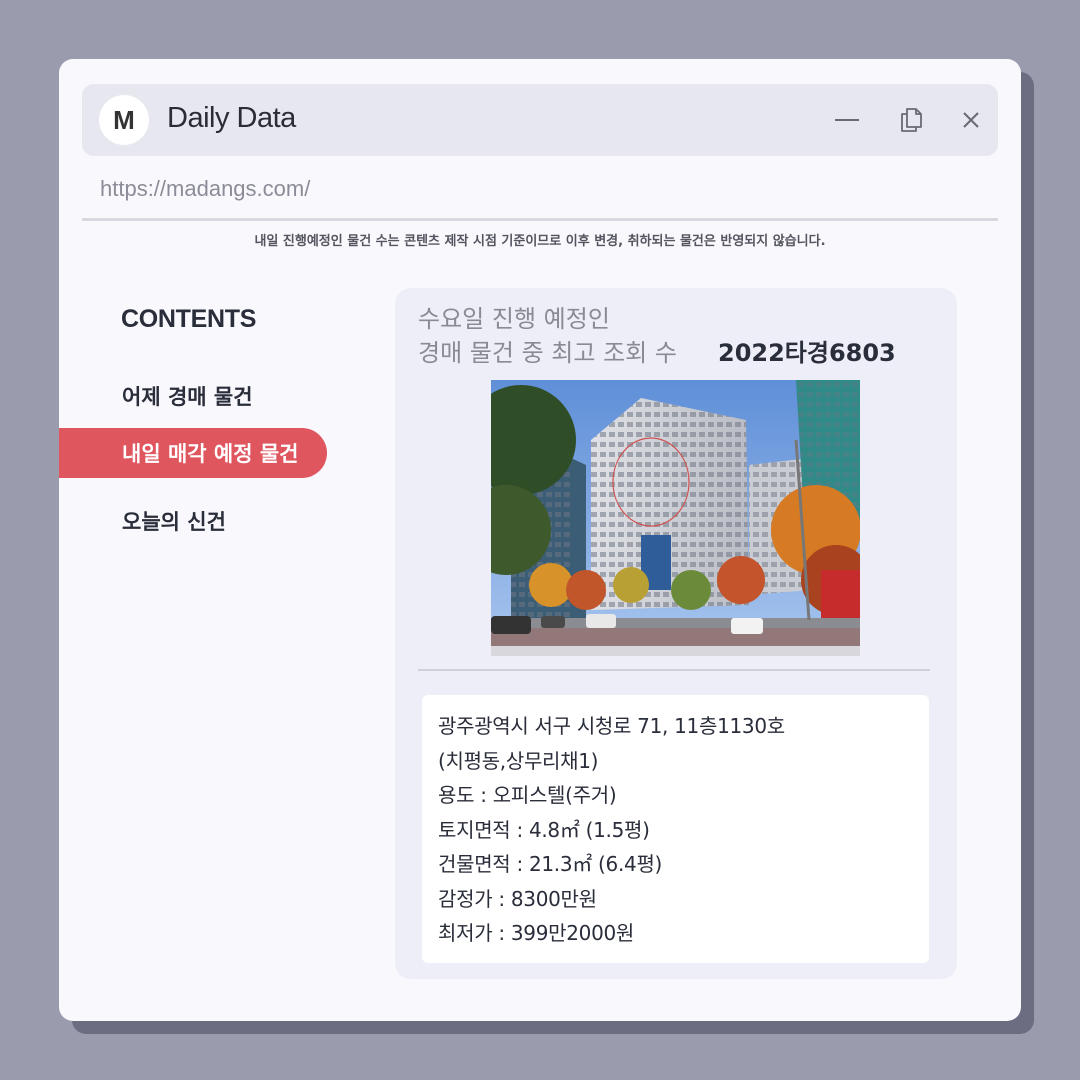 The image size is (1080, 1080). I want to click on card-heading-line1: 수요일 진행 예정인, so click(514, 319).